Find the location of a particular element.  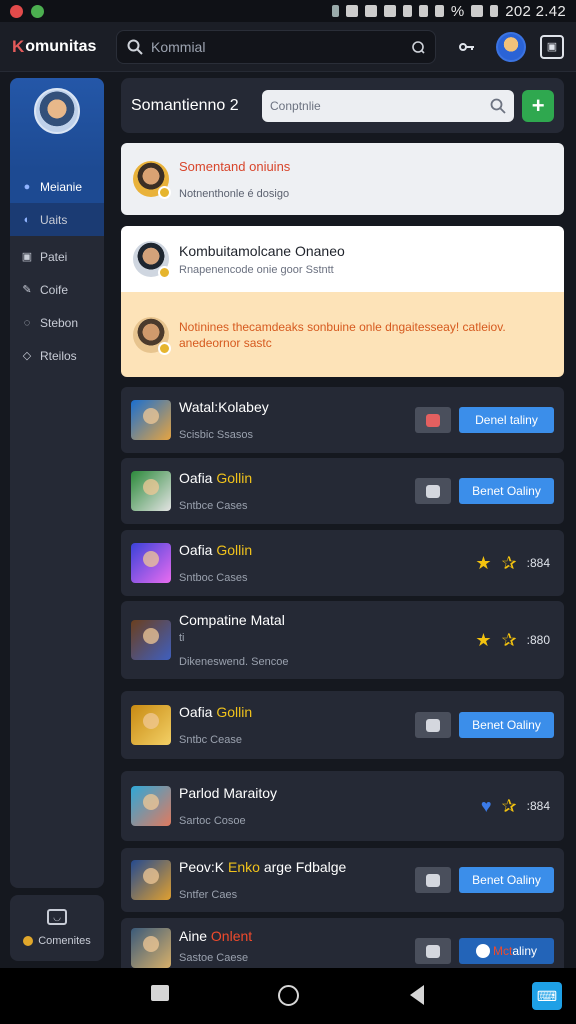

status-icons: % 202 2.42 is located at coordinates (448, 11).